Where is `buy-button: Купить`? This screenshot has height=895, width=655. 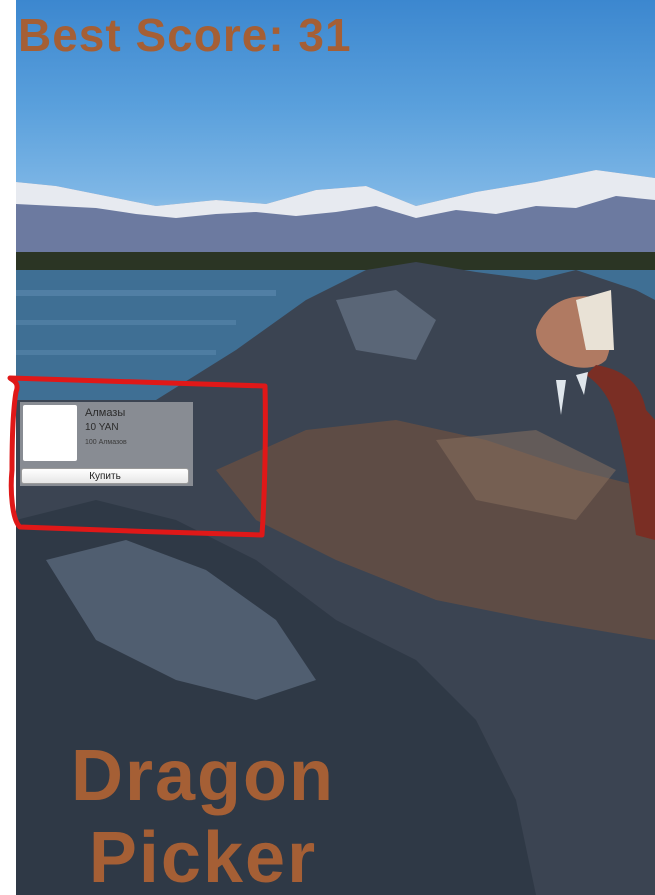
buy-button: Купить is located at coordinates (105, 476).